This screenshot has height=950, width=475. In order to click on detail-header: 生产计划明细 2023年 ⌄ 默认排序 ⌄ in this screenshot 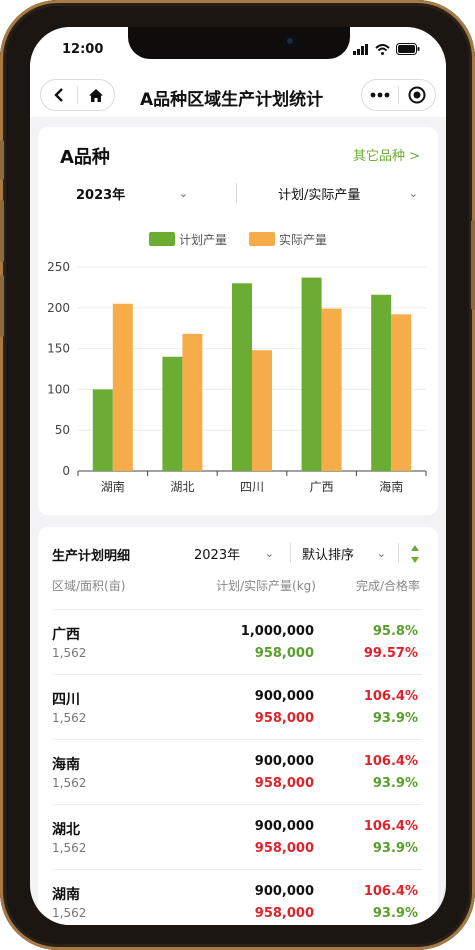, I will do `click(238, 553)`.